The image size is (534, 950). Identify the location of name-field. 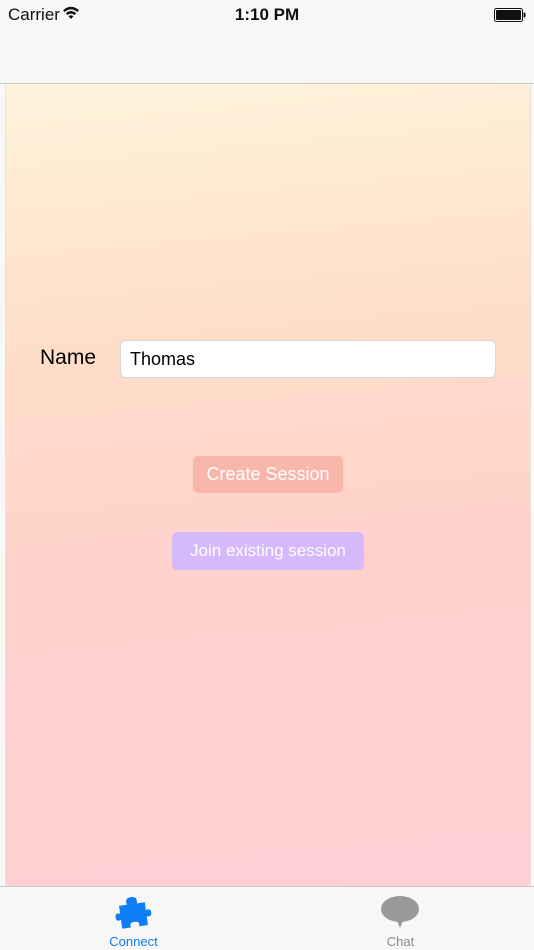
(308, 359).